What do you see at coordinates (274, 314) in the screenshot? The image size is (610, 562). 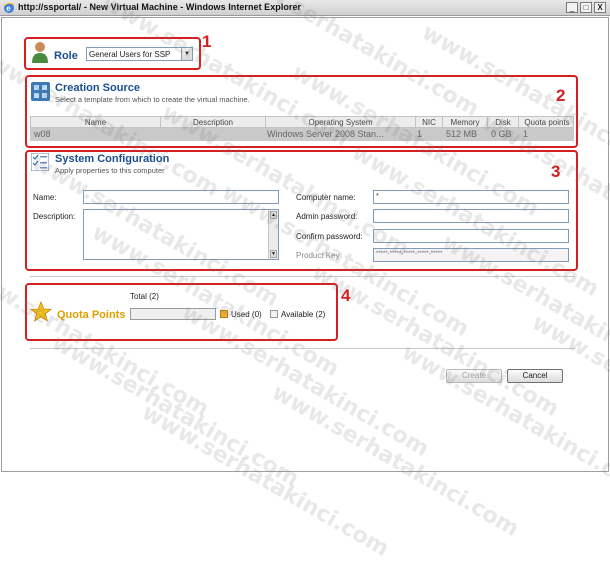 I see `available-legend-swatch` at bounding box center [274, 314].